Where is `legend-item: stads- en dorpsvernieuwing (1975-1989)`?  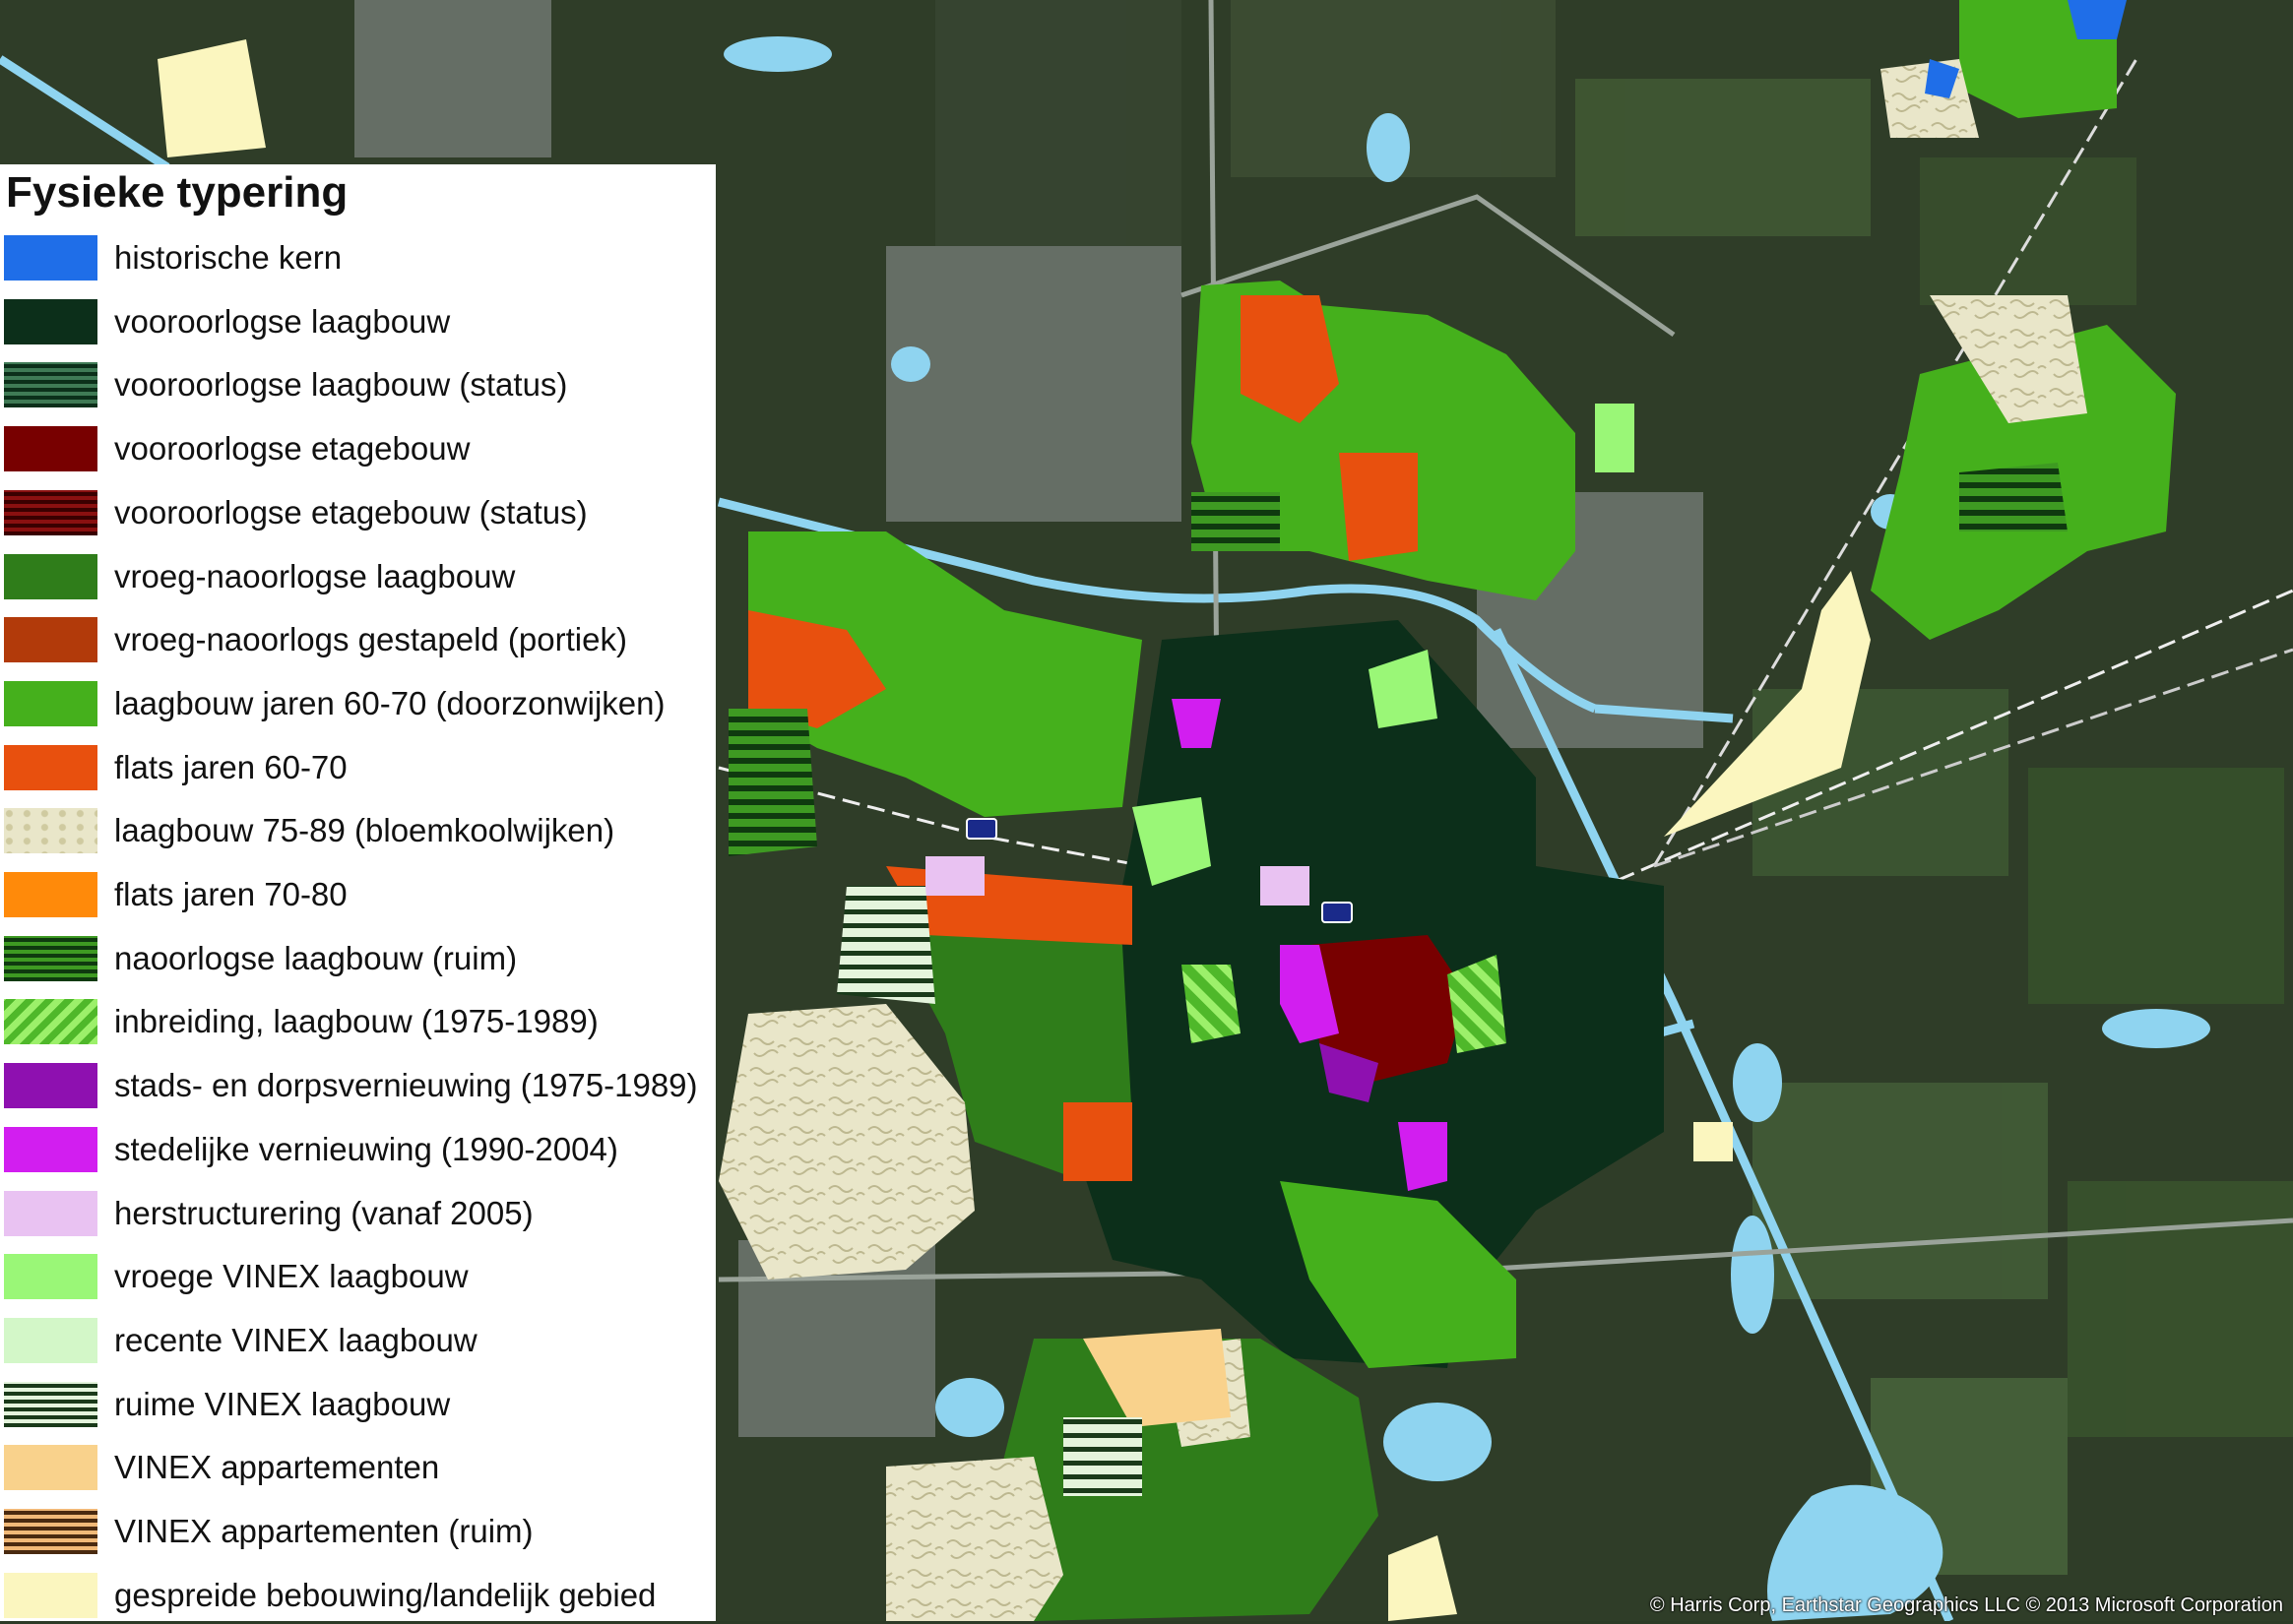 legend-item: stads- en dorpsvernieuwing (1975-1989) is located at coordinates (358, 1083).